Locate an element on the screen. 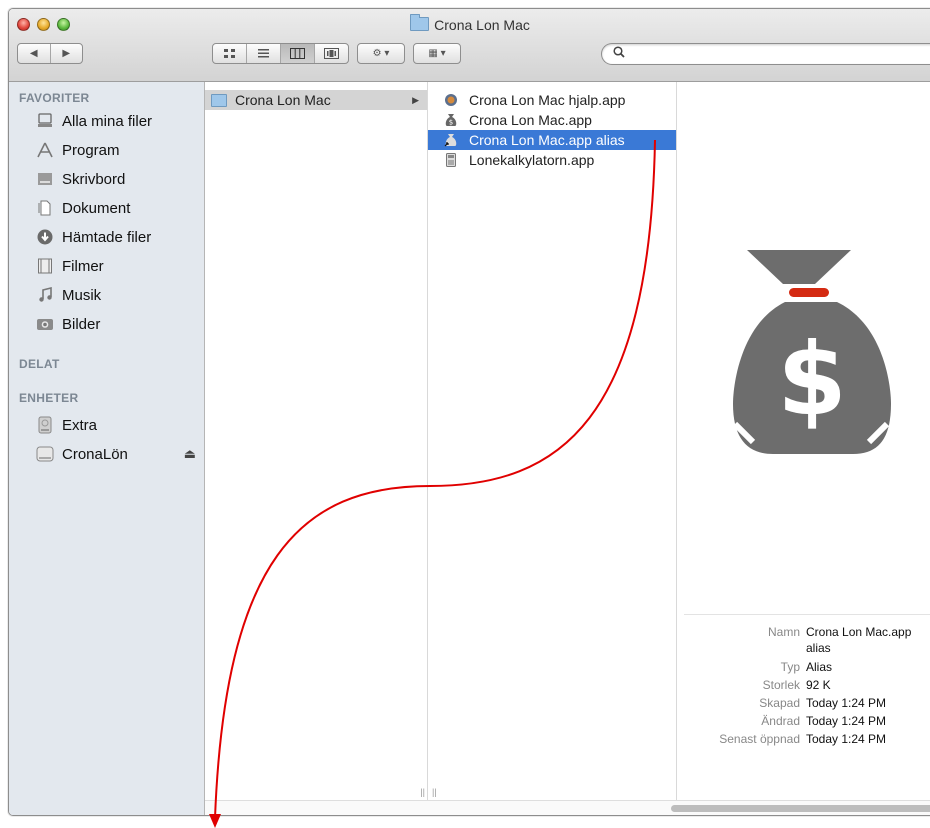  downloads-icon is located at coordinates (45, 237).